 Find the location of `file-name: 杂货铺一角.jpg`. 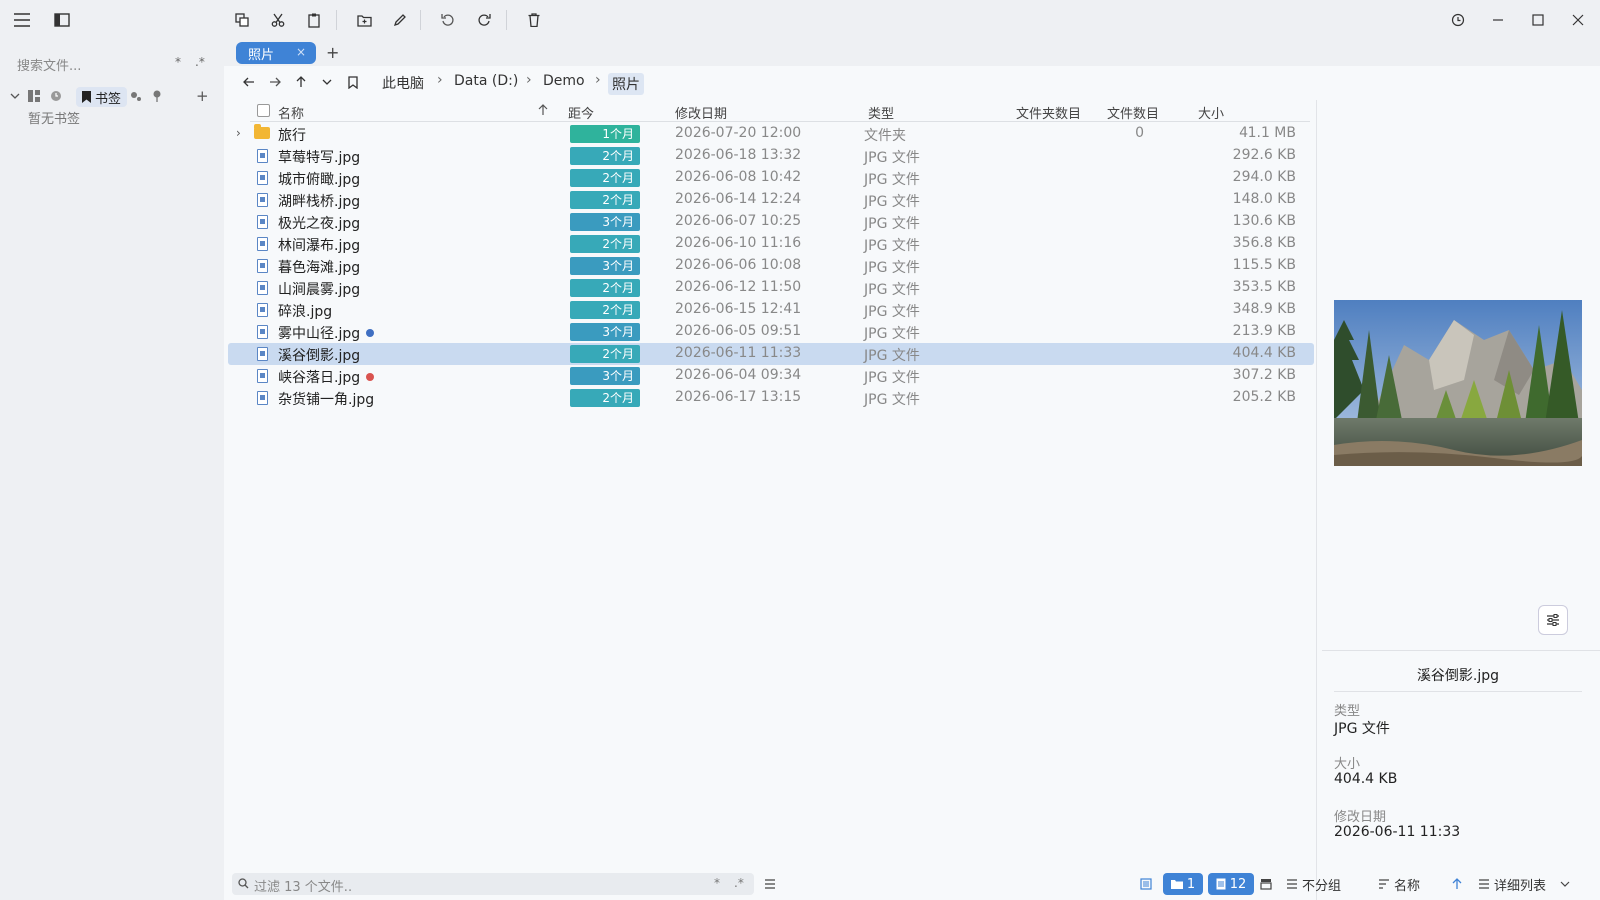

file-name: 杂货铺一角.jpg is located at coordinates (326, 400).